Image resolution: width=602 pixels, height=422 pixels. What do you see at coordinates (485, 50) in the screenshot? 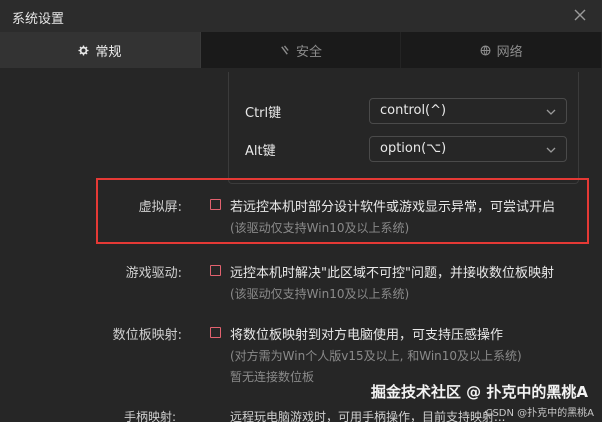
I see `globe-icon` at bounding box center [485, 50].